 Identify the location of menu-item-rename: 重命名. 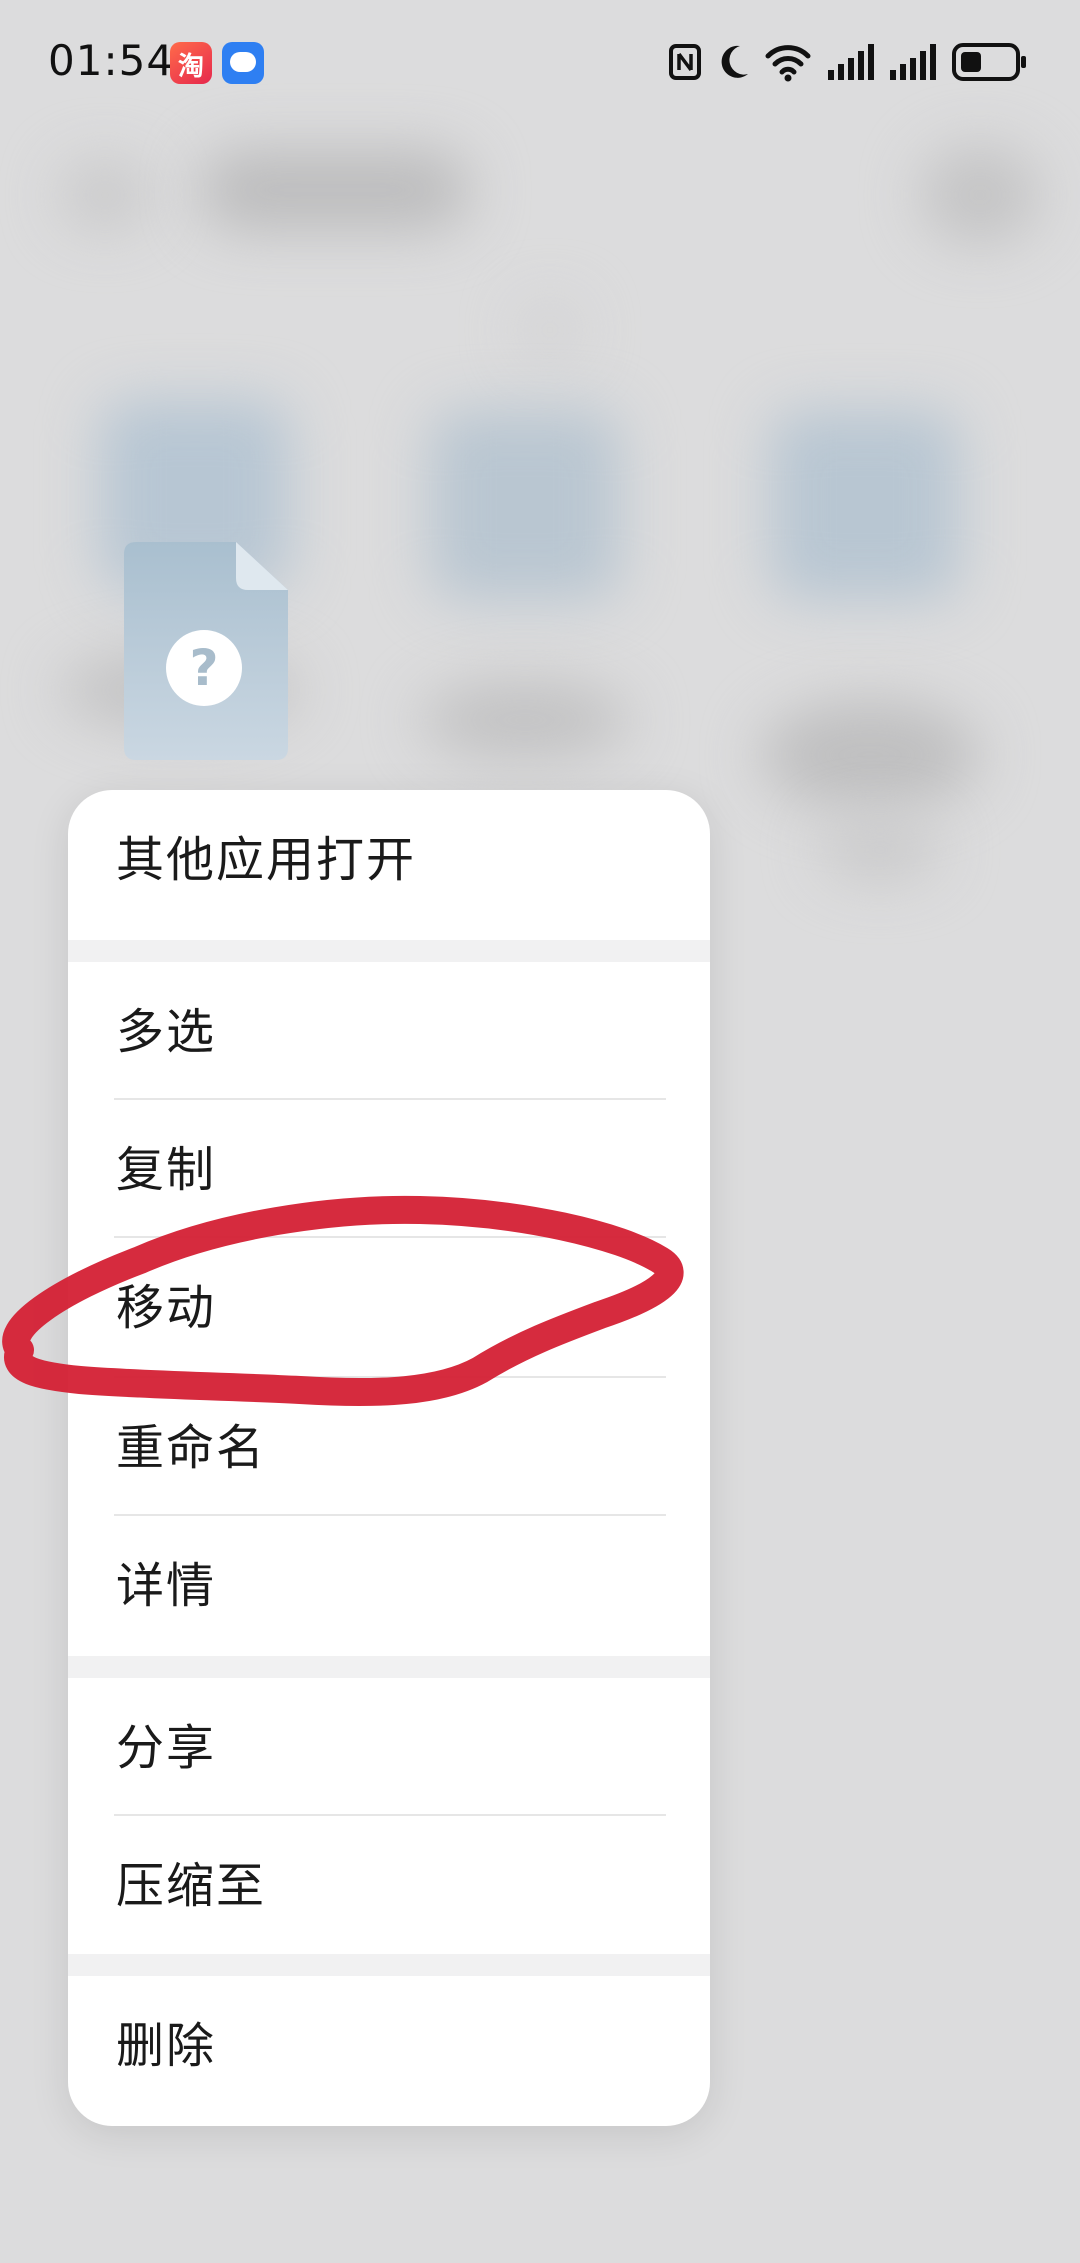
(389, 1448).